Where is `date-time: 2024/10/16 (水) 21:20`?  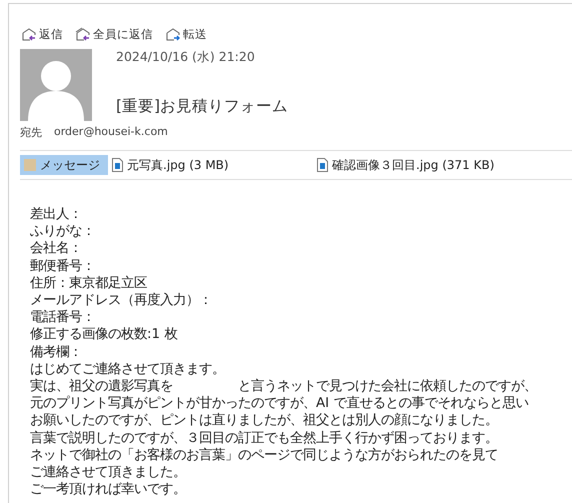 date-time: 2024/10/16 (水) 21:20 is located at coordinates (186, 57).